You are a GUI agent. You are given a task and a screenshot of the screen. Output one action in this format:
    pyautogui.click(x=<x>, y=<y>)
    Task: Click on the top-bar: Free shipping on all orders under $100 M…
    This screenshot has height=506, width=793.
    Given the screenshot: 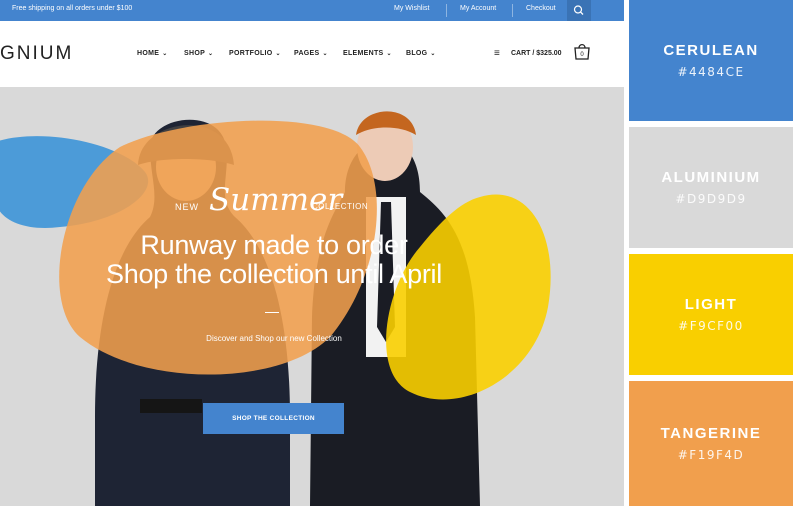 What is the action you would take?
    pyautogui.click(x=312, y=10)
    